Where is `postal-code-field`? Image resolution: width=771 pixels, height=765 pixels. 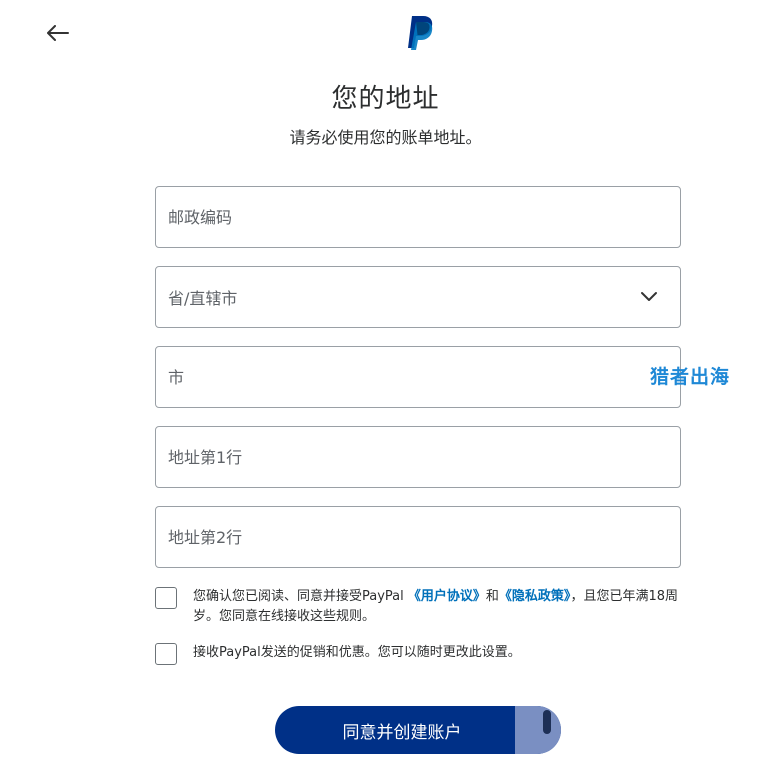
postal-code-field is located at coordinates (418, 217).